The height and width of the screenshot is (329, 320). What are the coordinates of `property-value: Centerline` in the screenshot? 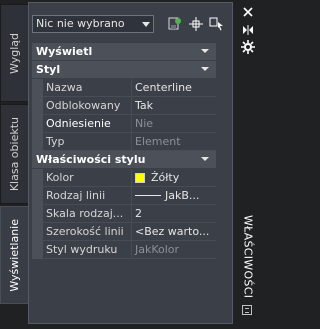 It's located at (174, 88).